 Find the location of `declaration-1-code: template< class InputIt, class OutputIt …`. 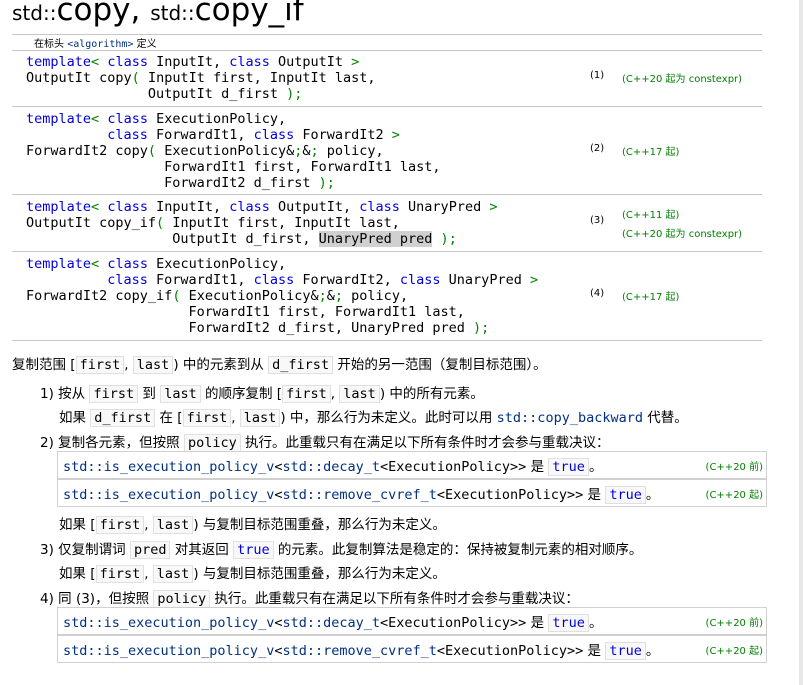

declaration-1-code: template< class InputIt, class OutputIt … is located at coordinates (201, 78).